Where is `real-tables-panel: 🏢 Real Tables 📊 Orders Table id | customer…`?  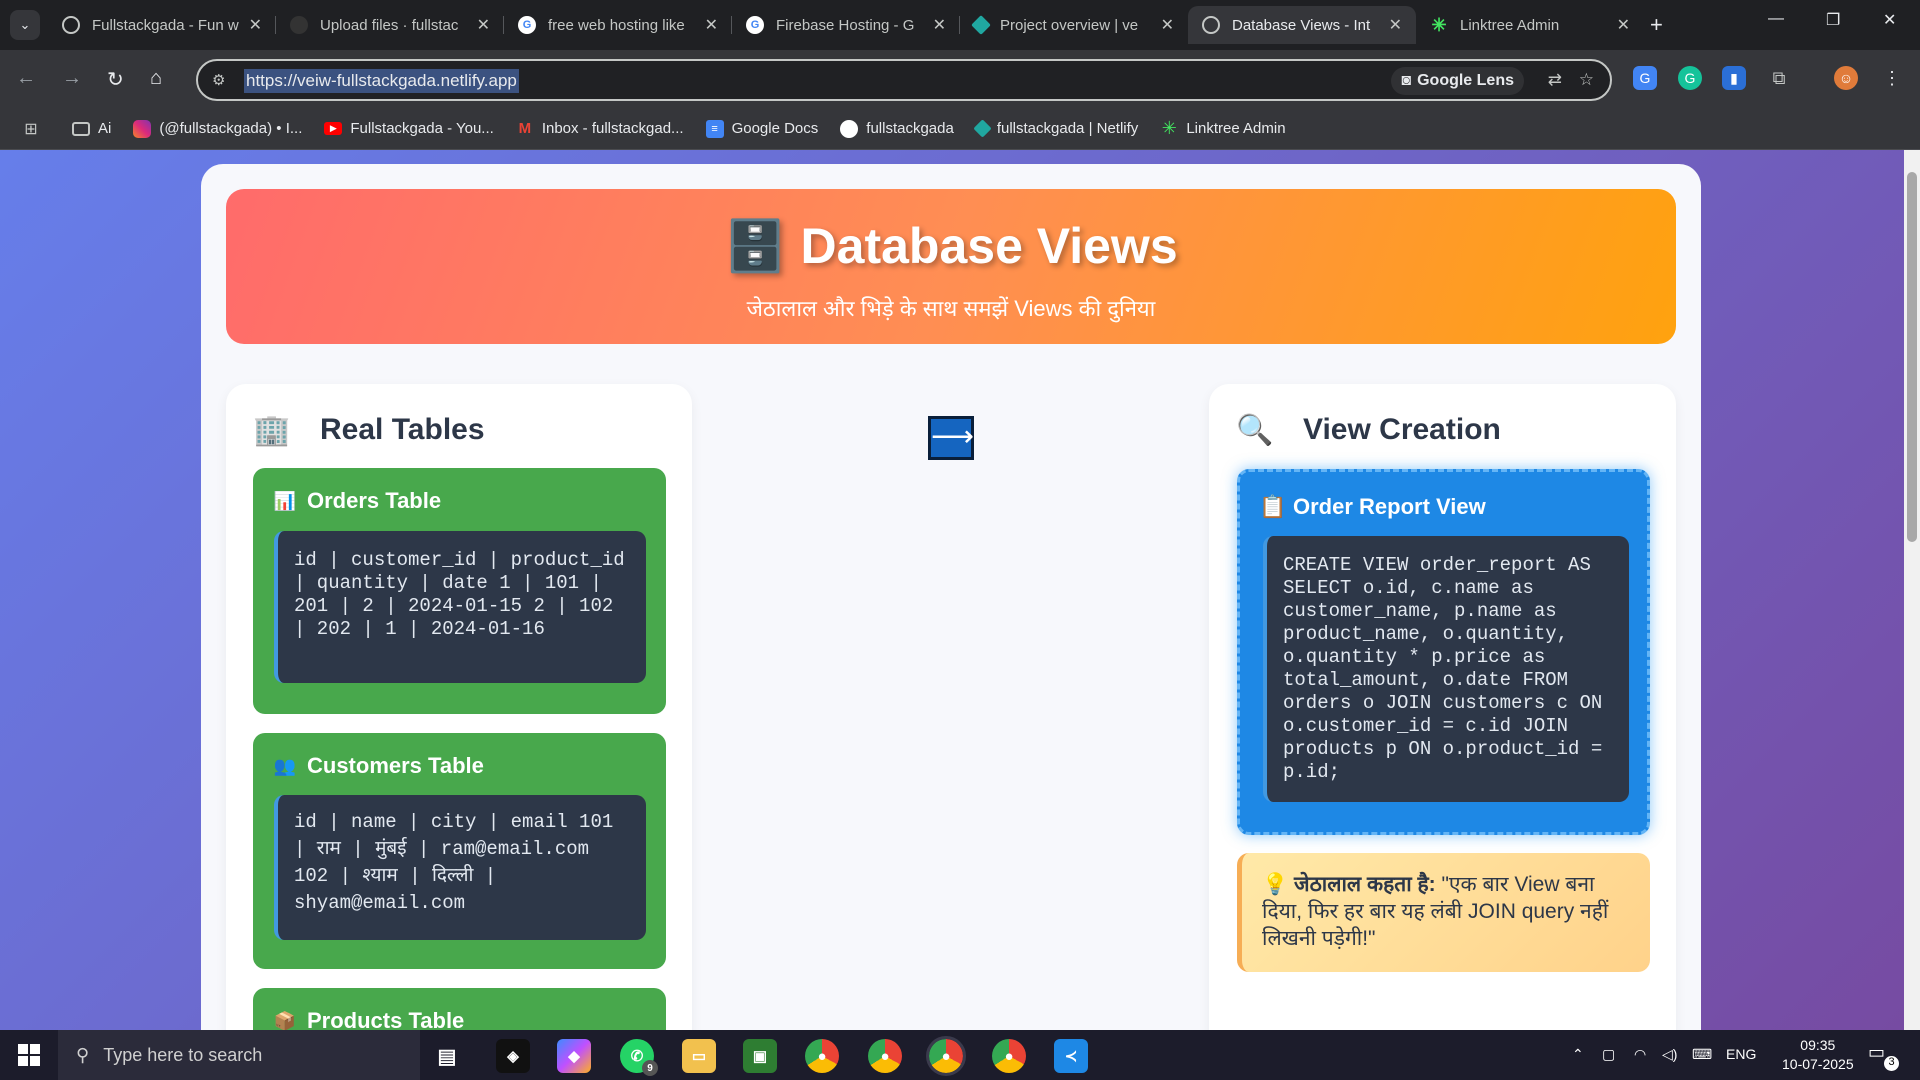 real-tables-panel: 🏢 Real Tables 📊 Orders Table id | customer… is located at coordinates (459, 707).